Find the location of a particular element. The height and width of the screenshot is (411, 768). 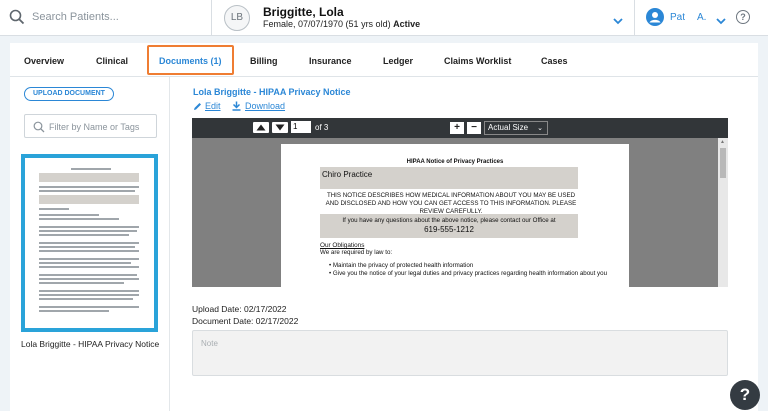

thumbnail-page-image is located at coordinates (89, 243).